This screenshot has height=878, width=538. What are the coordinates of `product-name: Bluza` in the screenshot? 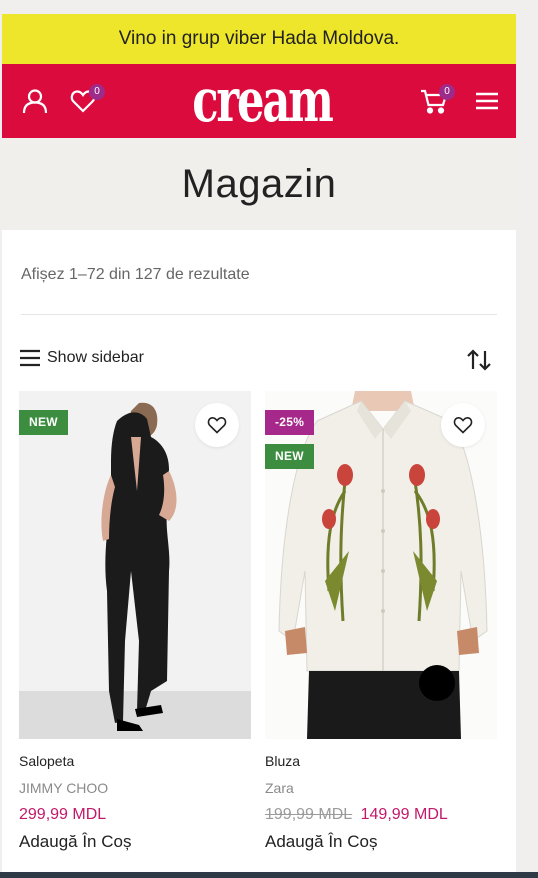 It's located at (381, 761).